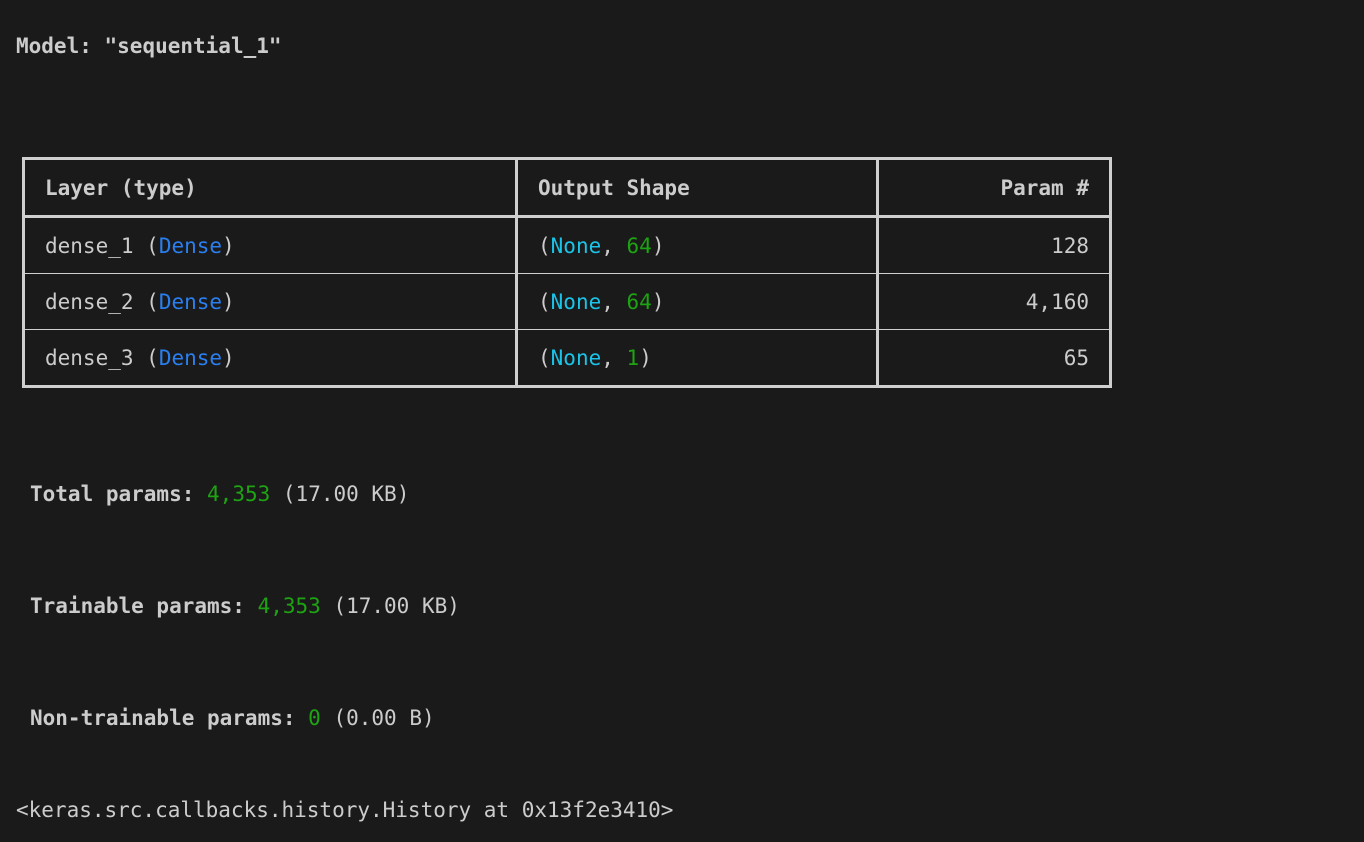 The width and height of the screenshot is (1364, 842). Describe the element at coordinates (270, 358) in the screenshot. I see `layer-cell: dense_3 (Dense)` at that location.